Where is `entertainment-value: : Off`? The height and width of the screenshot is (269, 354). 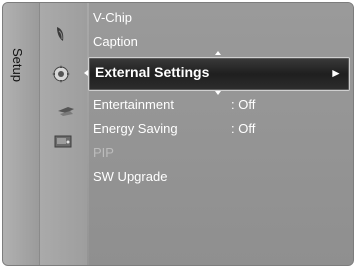
entertainment-value: : Off is located at coordinates (243, 104).